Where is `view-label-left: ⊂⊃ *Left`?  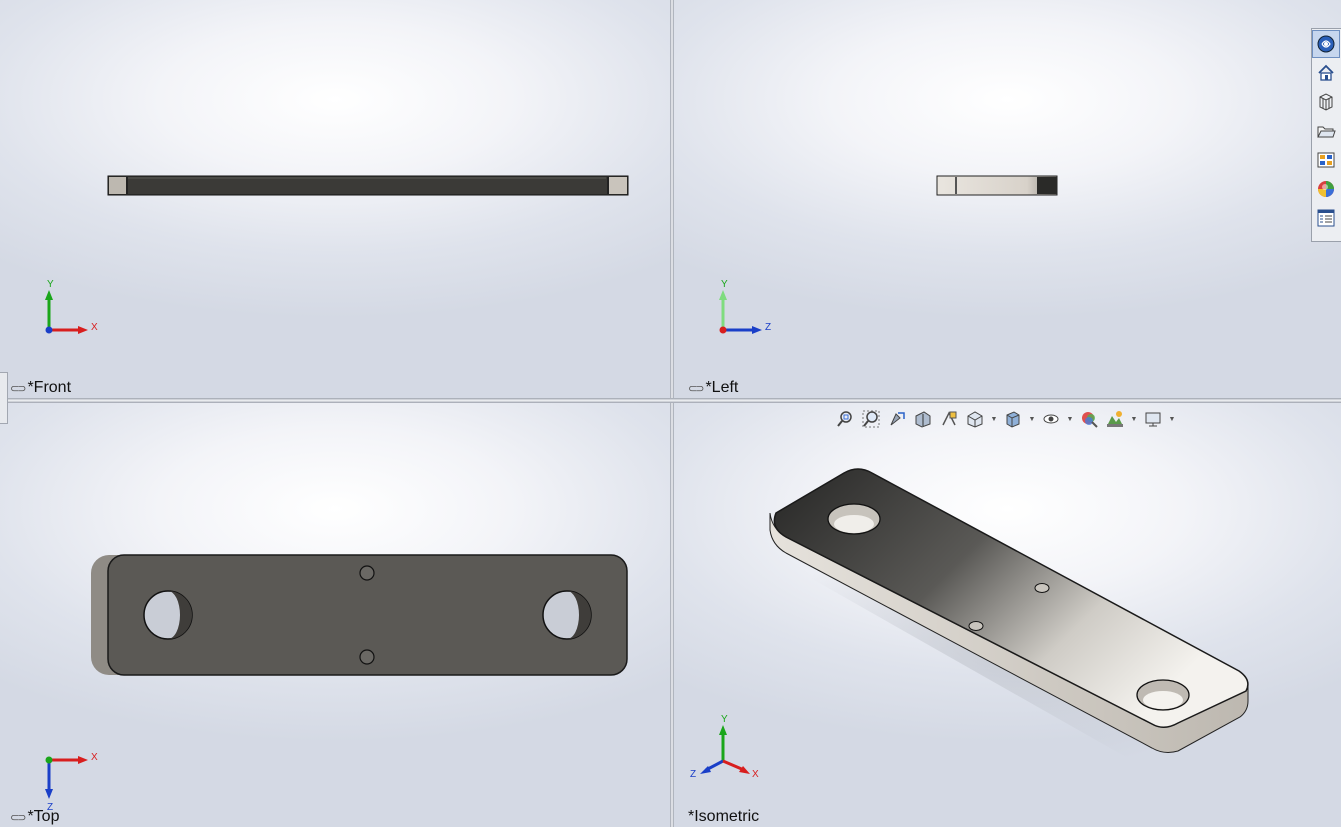
view-label-left: ⊂⊃ *Left is located at coordinates (713, 387).